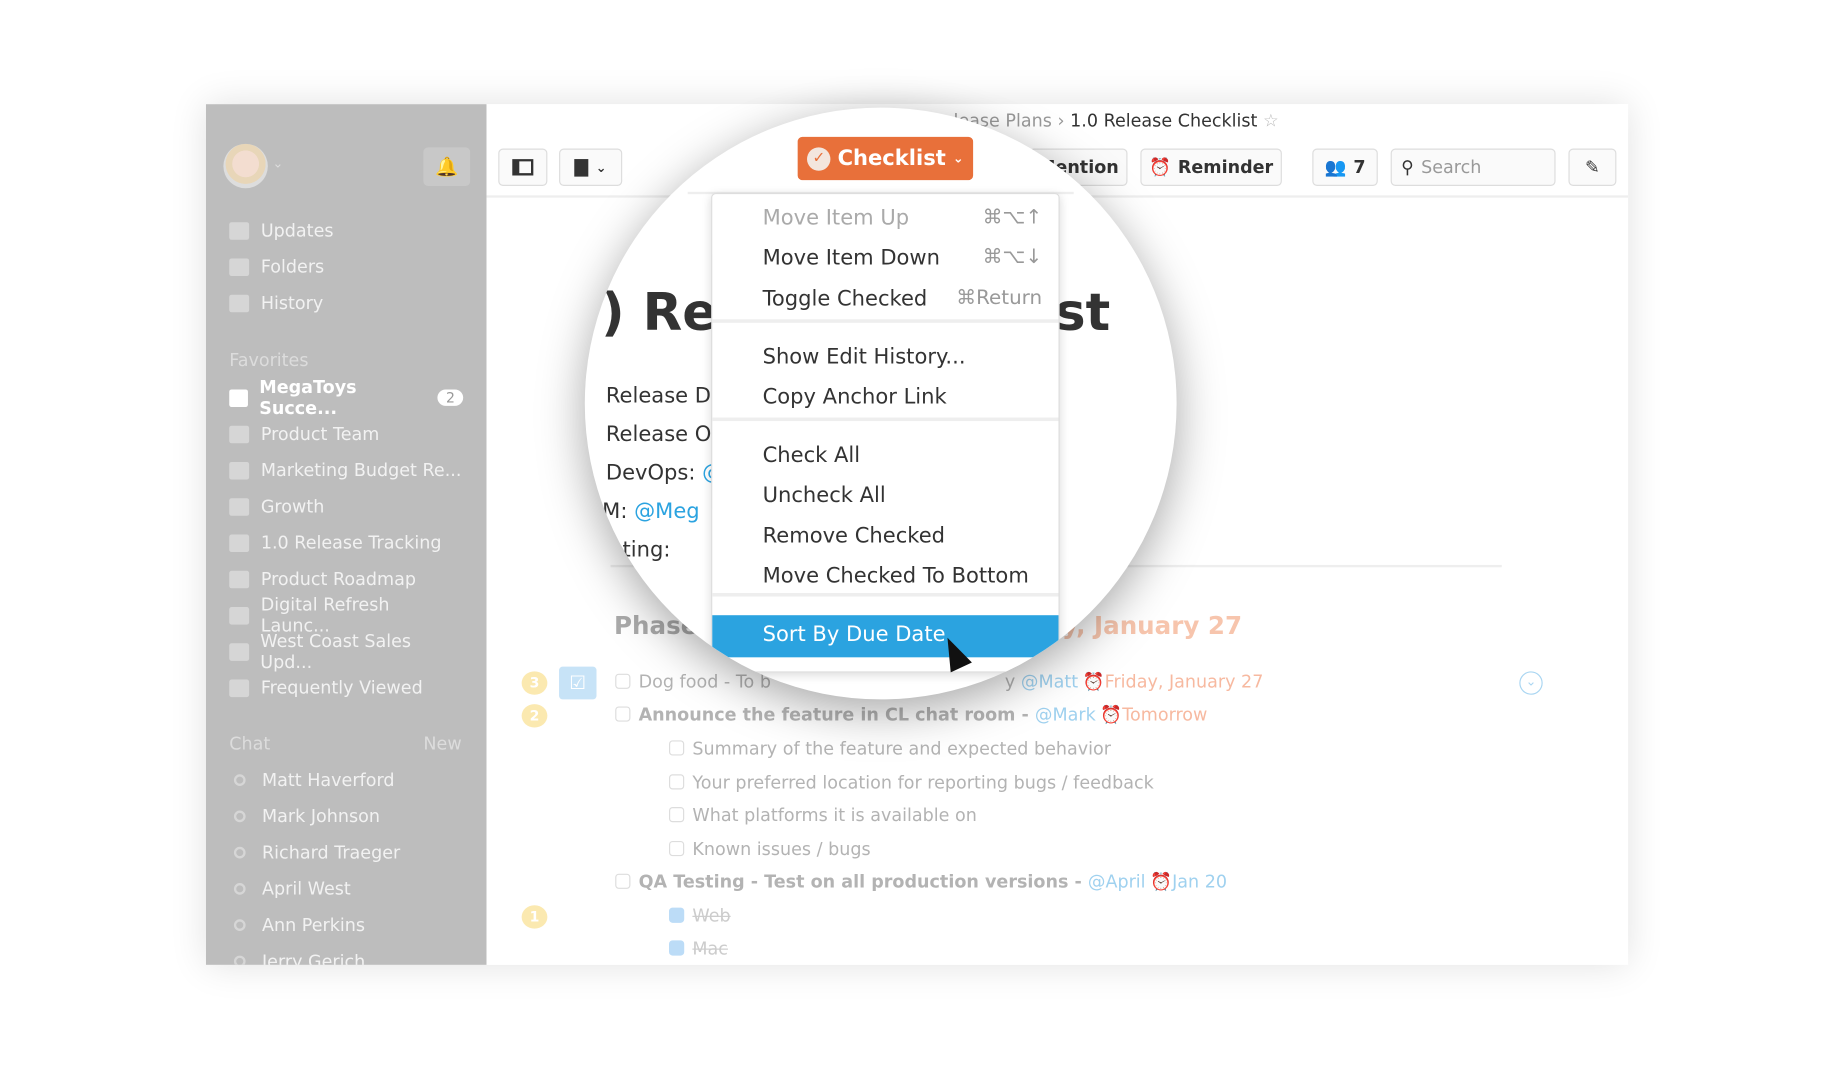 This screenshot has width=1834, height=1071. I want to click on comment-count-badge: 2, so click(534, 716).